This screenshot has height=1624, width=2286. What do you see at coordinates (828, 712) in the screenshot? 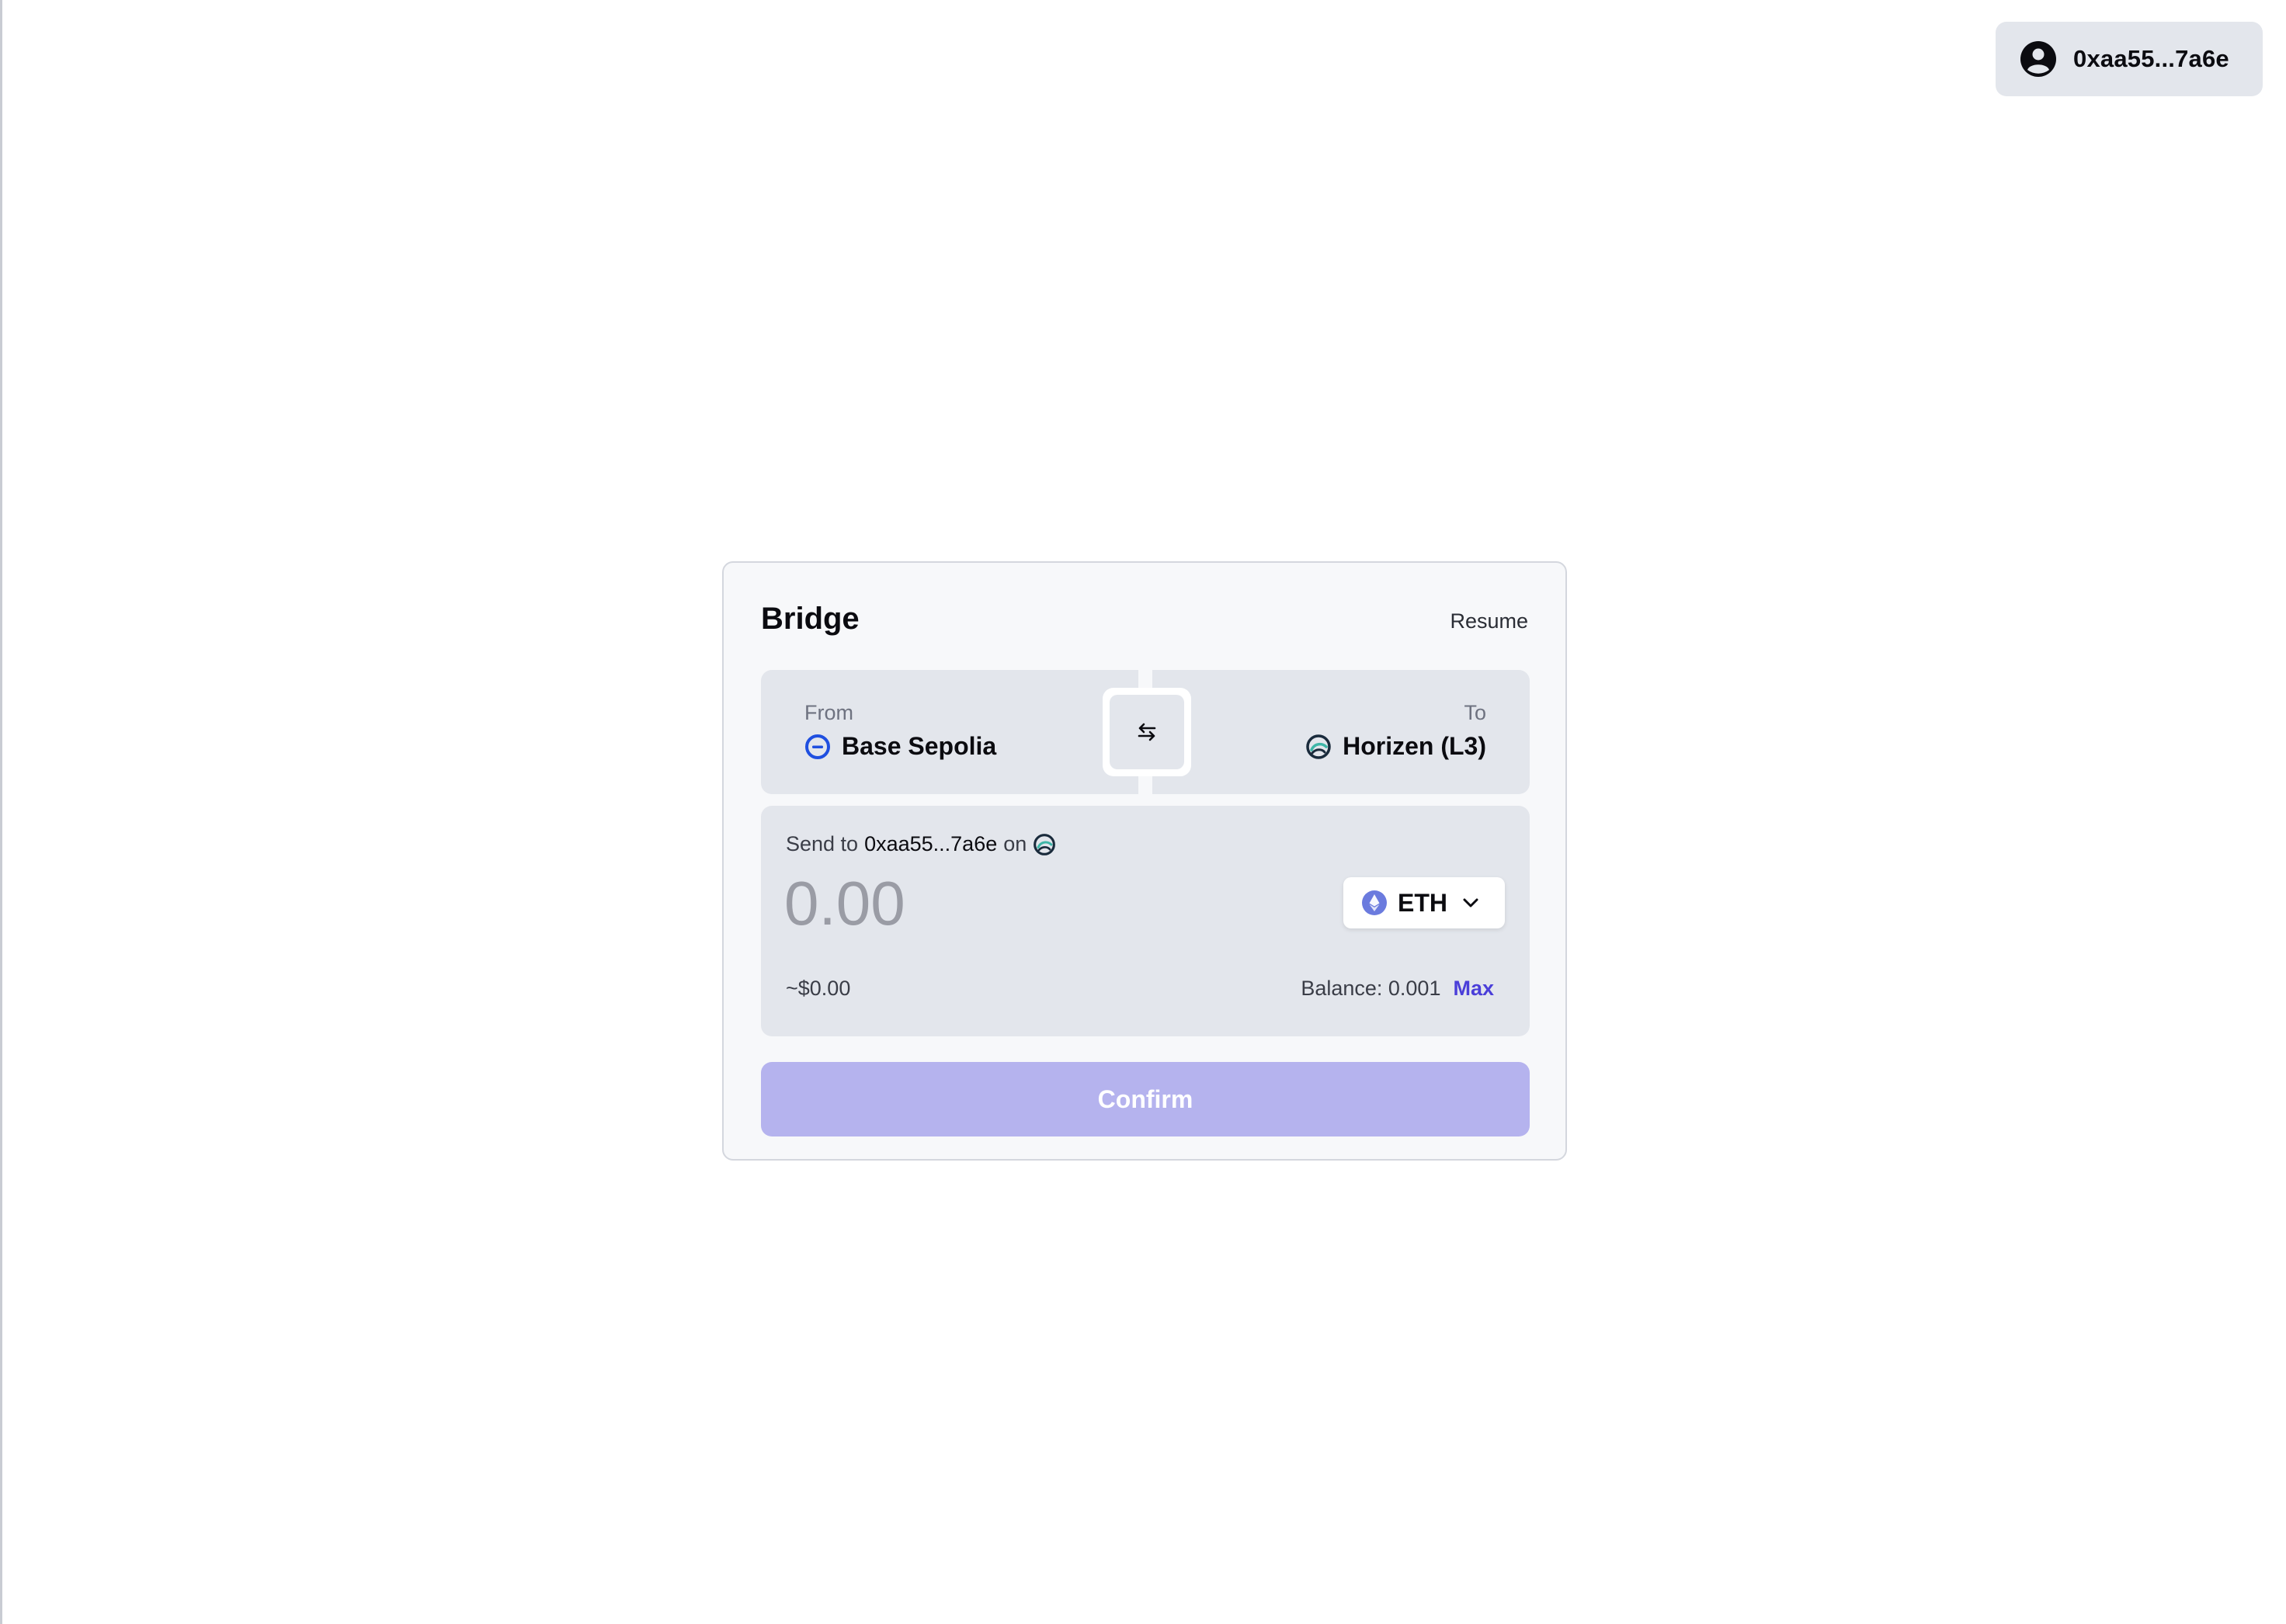
I see `from-caption: From` at bounding box center [828, 712].